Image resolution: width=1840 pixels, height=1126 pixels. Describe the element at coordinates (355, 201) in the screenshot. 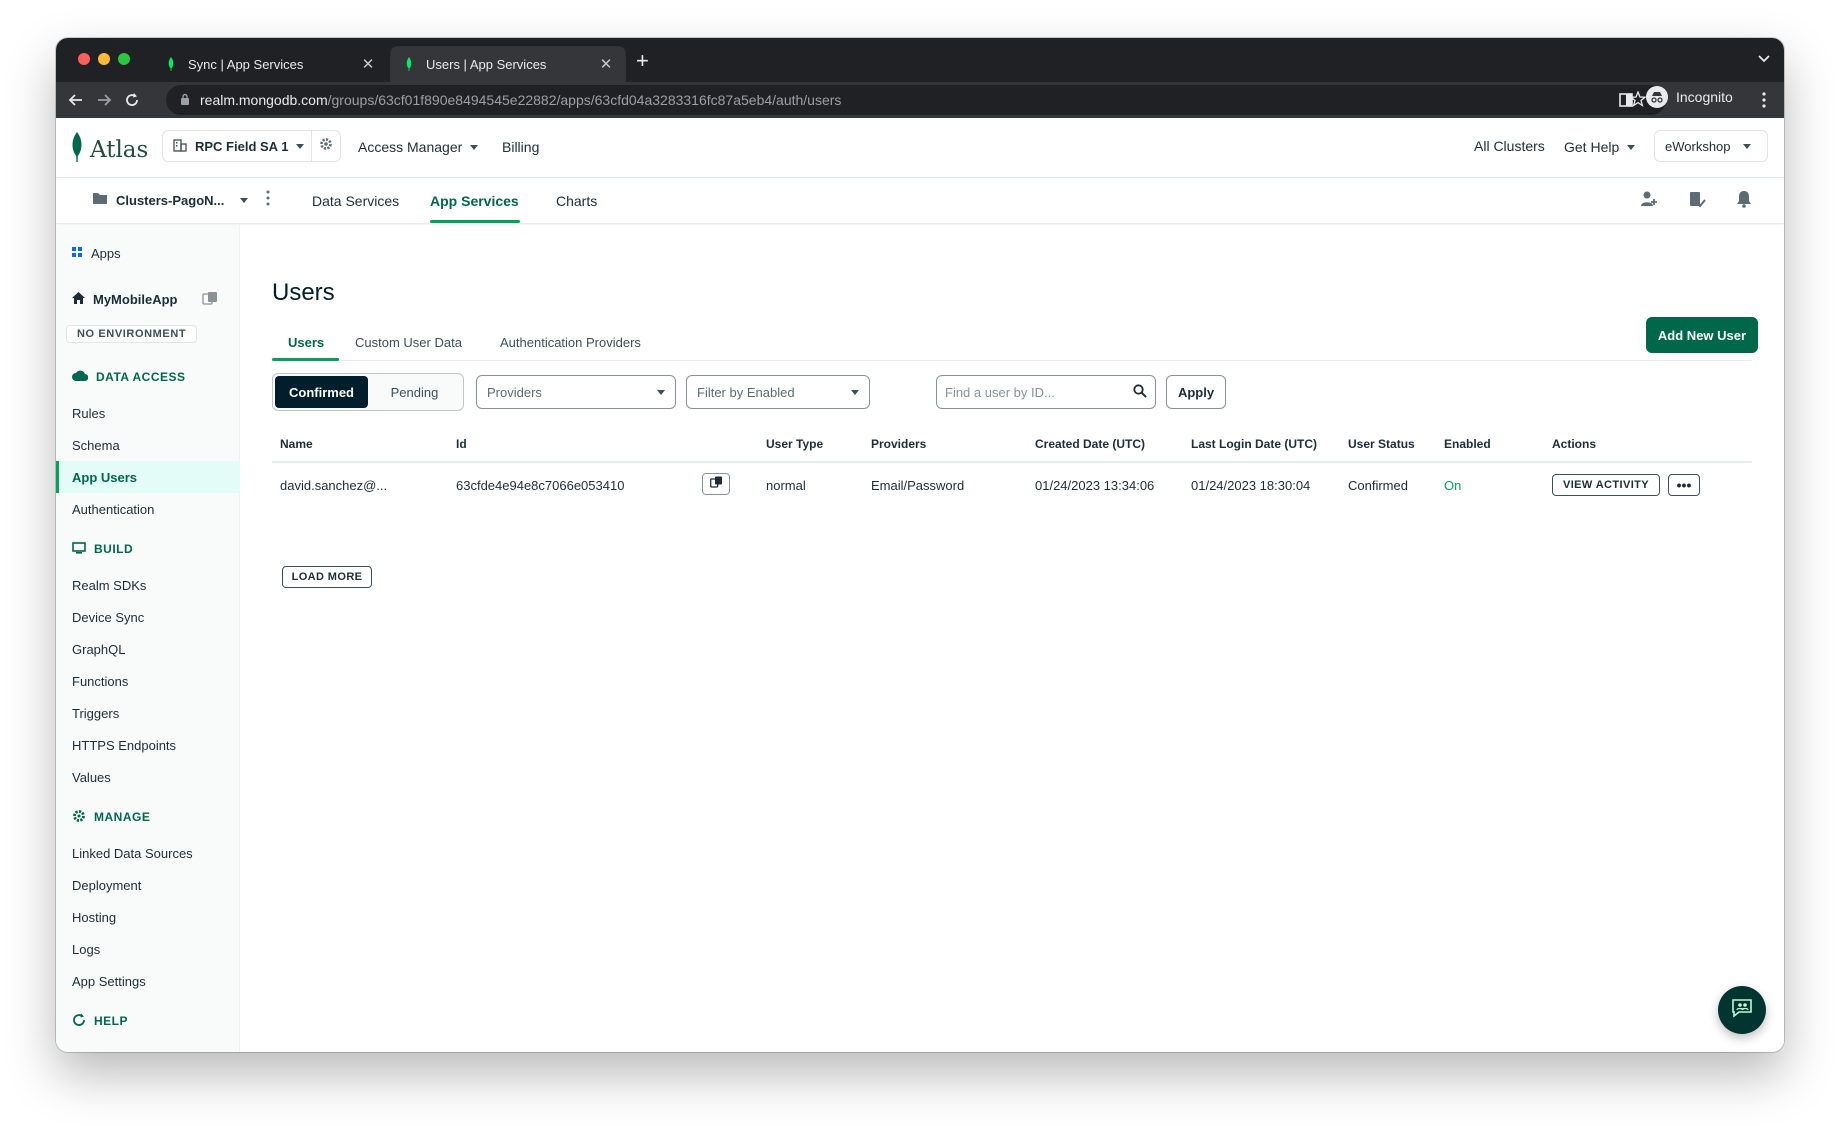

I see `nav-data-services: Data Services` at that location.